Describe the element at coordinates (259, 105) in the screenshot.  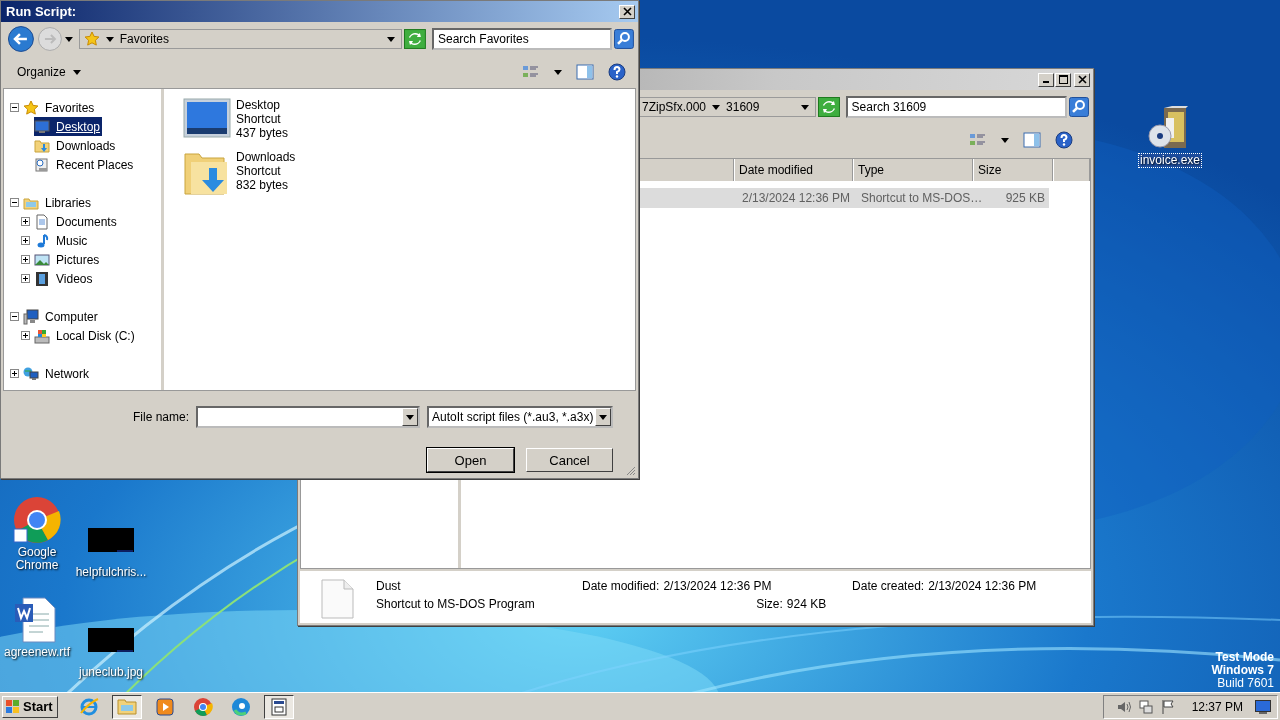
I see `file-name: Desktop` at that location.